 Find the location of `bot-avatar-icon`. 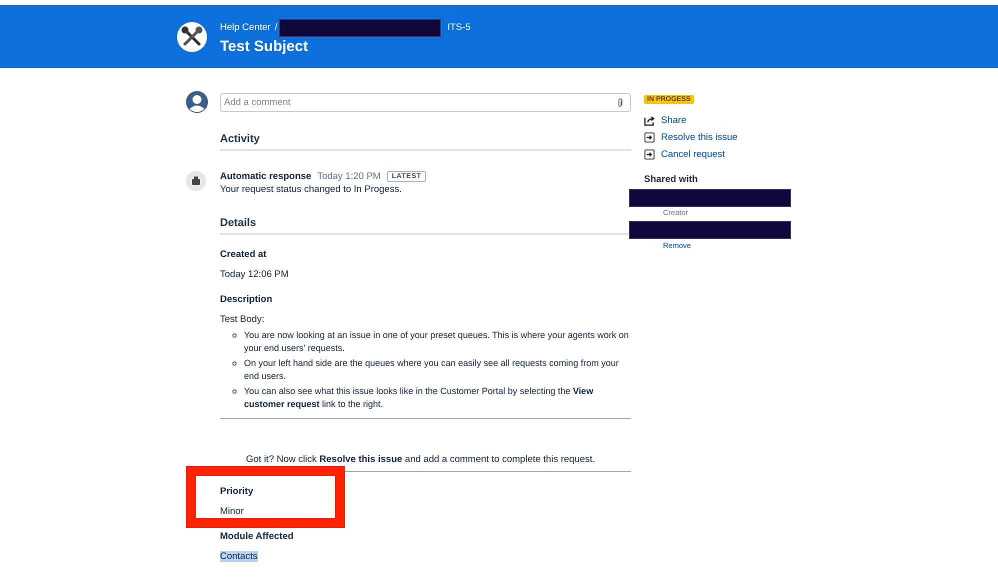

bot-avatar-icon is located at coordinates (196, 181).